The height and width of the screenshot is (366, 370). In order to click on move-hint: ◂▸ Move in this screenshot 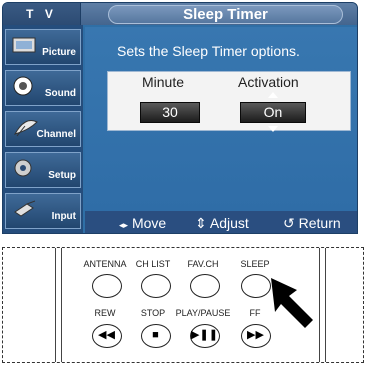, I will do `click(143, 223)`.